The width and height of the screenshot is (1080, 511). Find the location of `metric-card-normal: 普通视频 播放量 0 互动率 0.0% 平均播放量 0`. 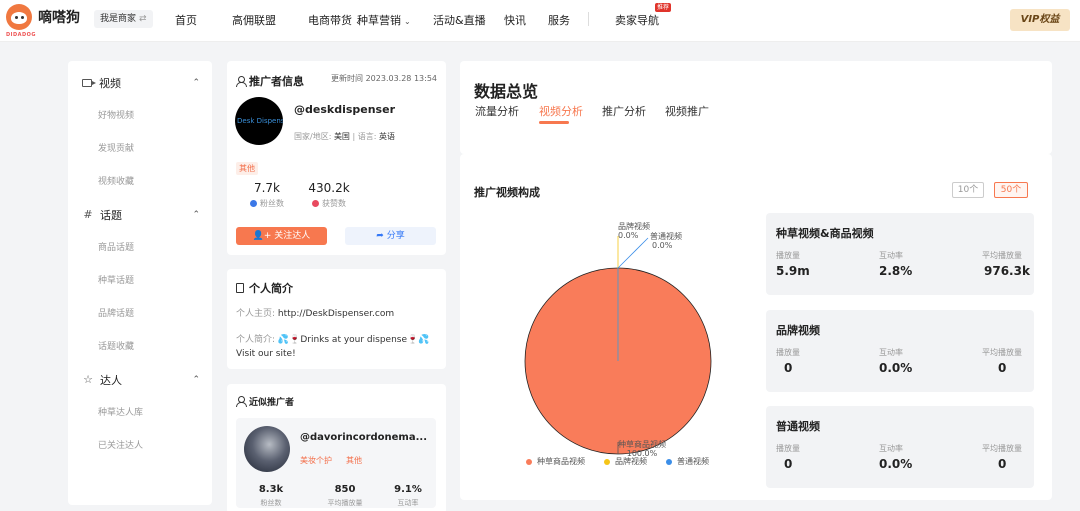

metric-card-normal: 普通视频 播放量 0 互动率 0.0% 平均播放量 0 is located at coordinates (900, 447).